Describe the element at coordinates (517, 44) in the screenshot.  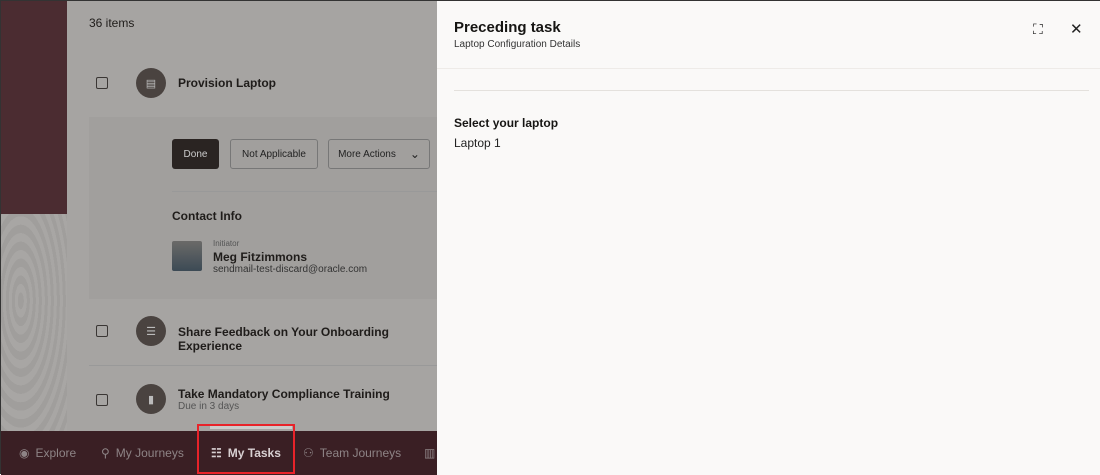
I see `panel-subtitle: Laptop Configuration Details` at that location.